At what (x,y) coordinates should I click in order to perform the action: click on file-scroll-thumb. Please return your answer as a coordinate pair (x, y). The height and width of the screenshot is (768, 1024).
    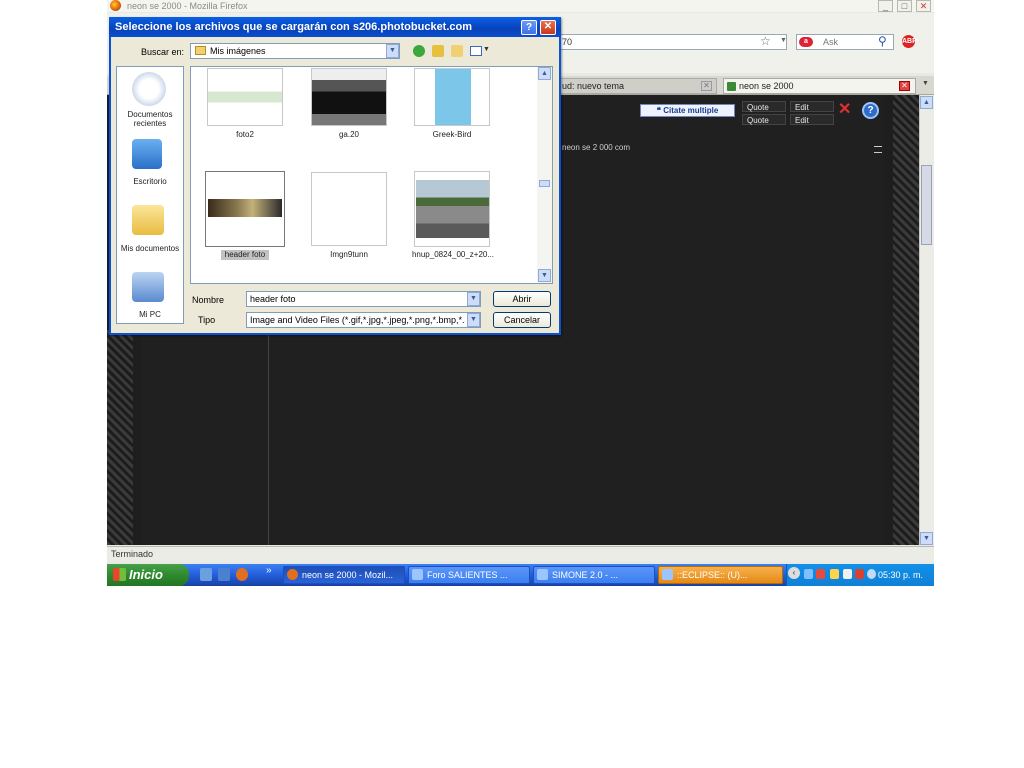
    Looking at the image, I should click on (544, 183).